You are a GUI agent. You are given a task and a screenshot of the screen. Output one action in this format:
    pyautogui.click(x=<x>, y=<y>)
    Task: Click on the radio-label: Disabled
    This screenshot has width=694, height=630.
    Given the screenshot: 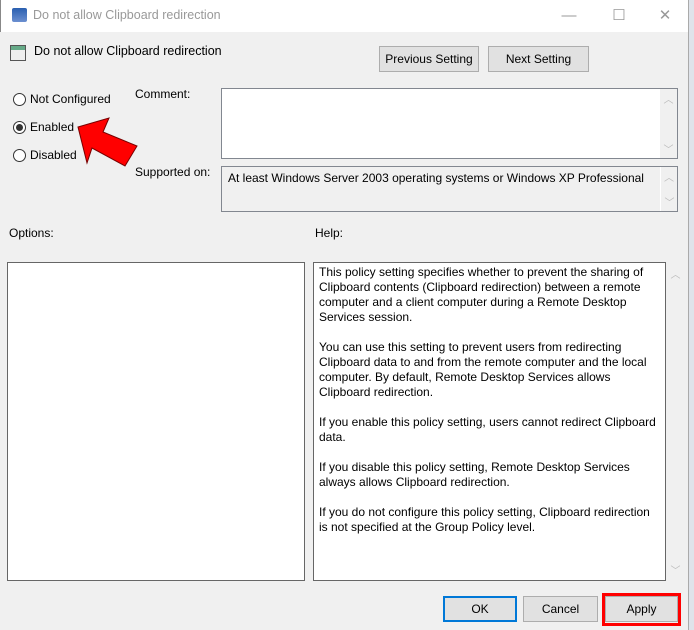 What is the action you would take?
    pyautogui.click(x=53, y=155)
    